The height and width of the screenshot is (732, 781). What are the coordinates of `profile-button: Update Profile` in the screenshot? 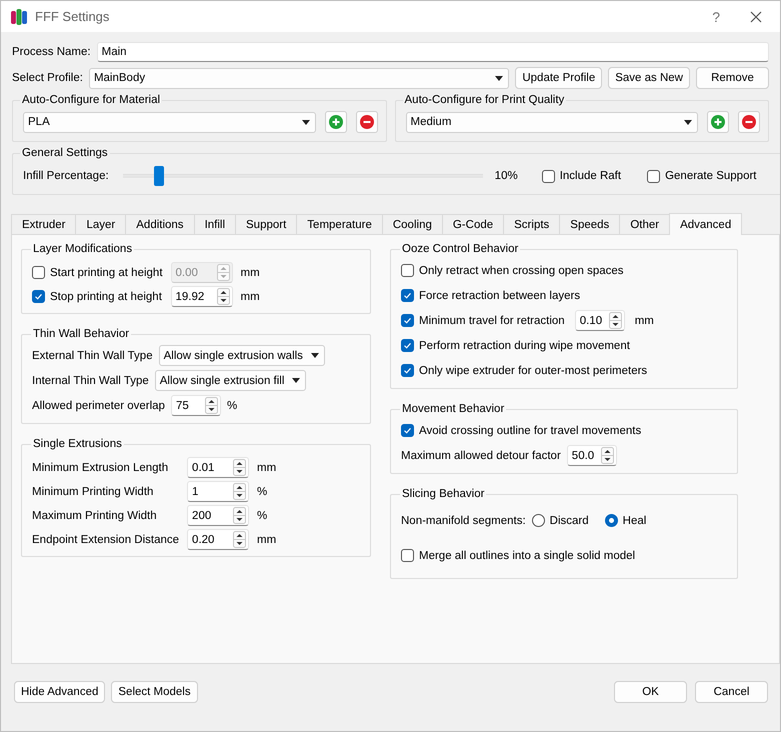 It's located at (558, 78).